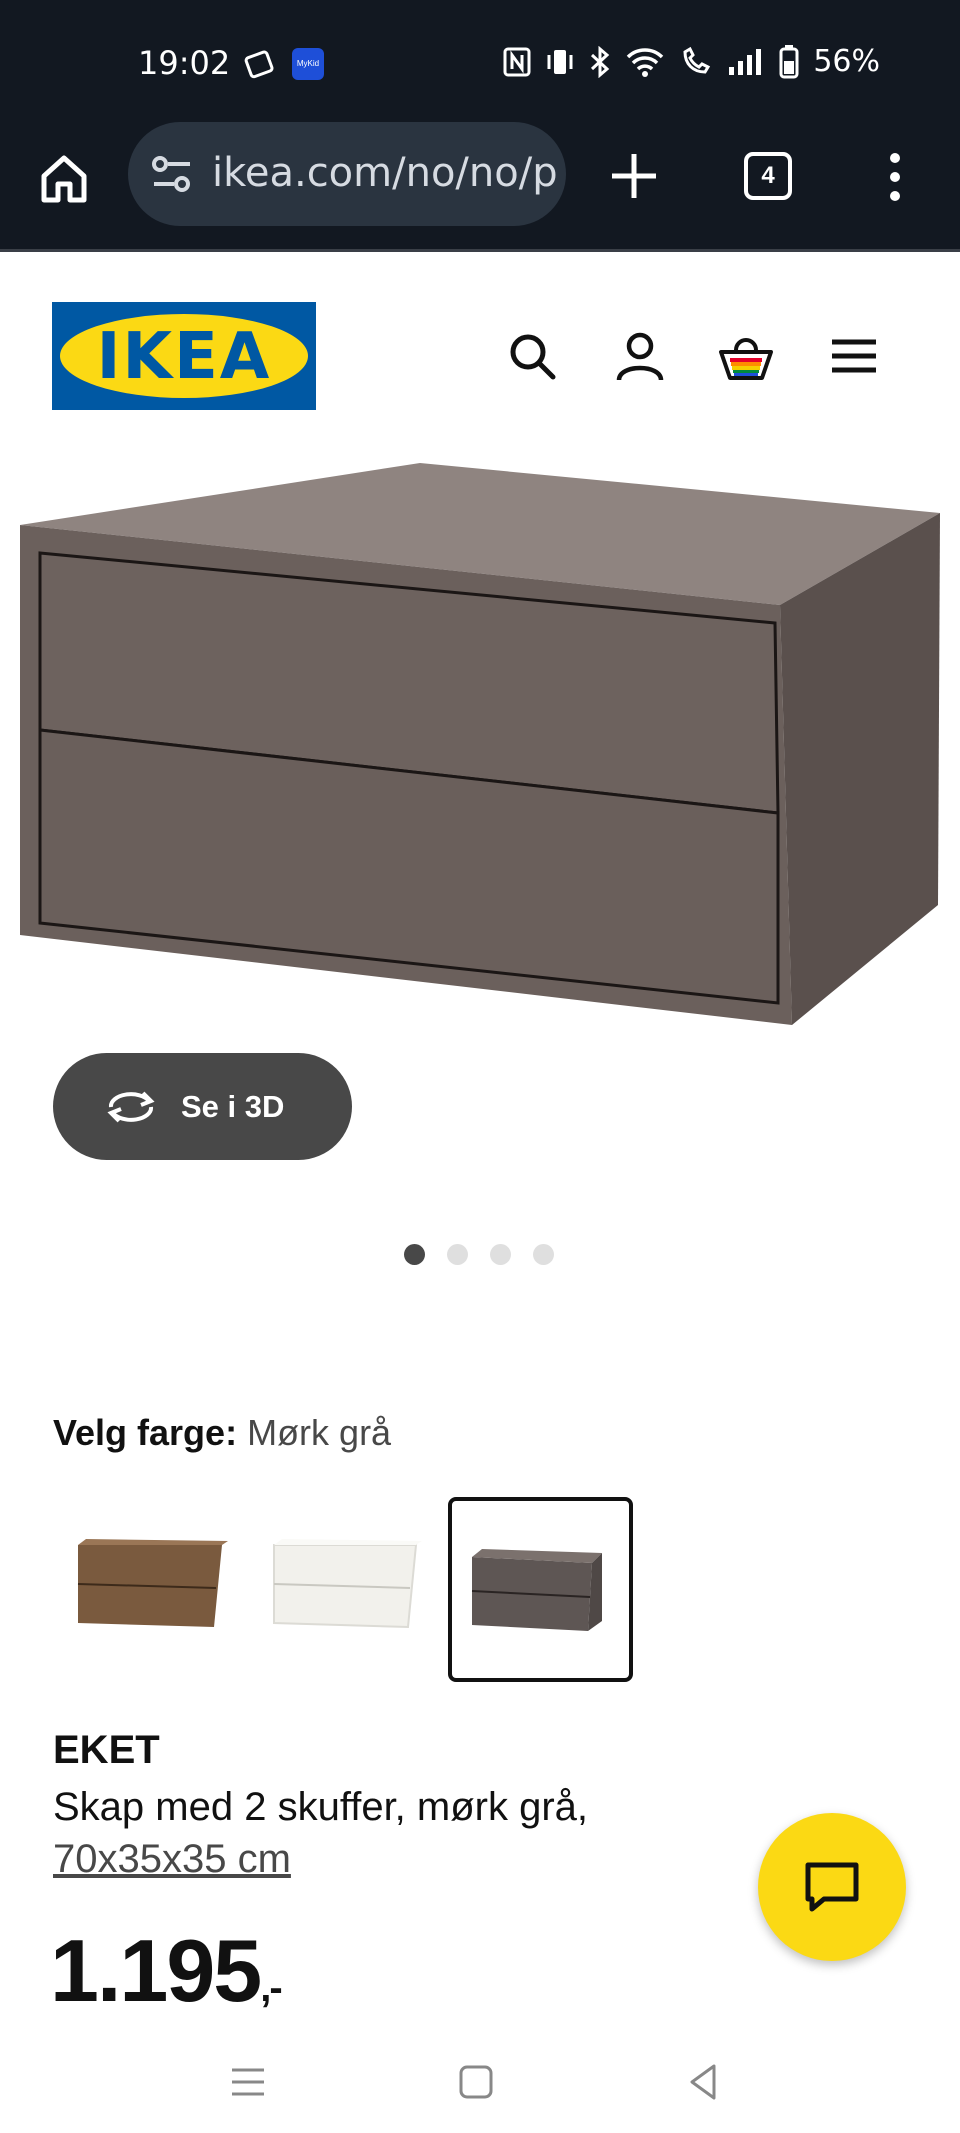 This screenshot has height=2133, width=960. Describe the element at coordinates (697, 60) in the screenshot. I see `wifi-call-icon` at that location.